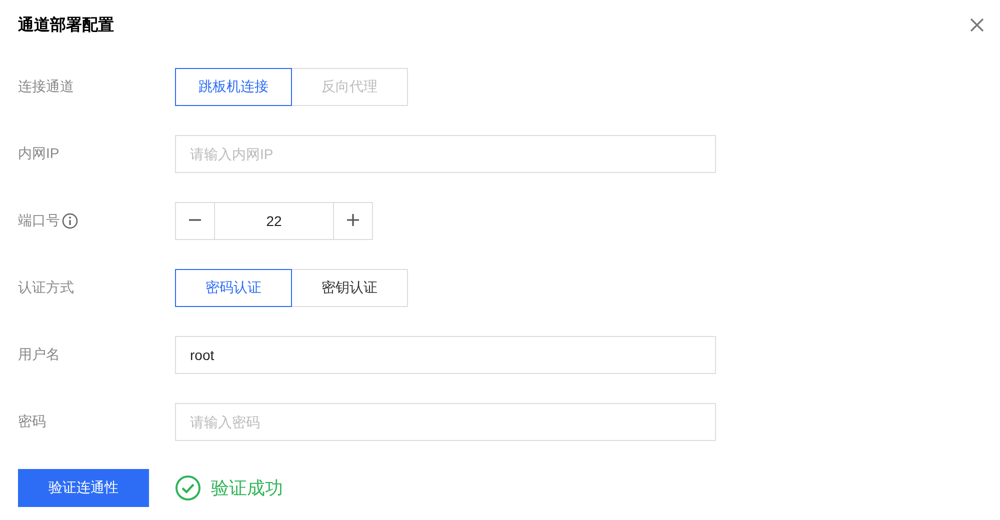  What do you see at coordinates (445, 355) in the screenshot?
I see `text-field: root` at bounding box center [445, 355].